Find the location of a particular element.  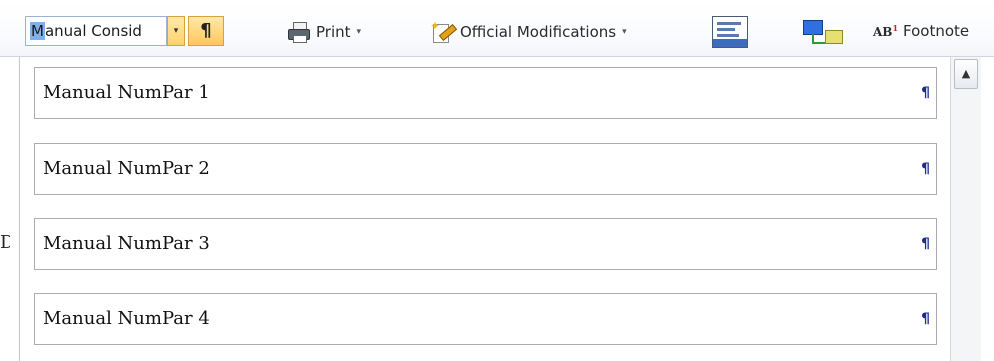

style-dropdown-arrow-button: ▾ is located at coordinates (176, 31).